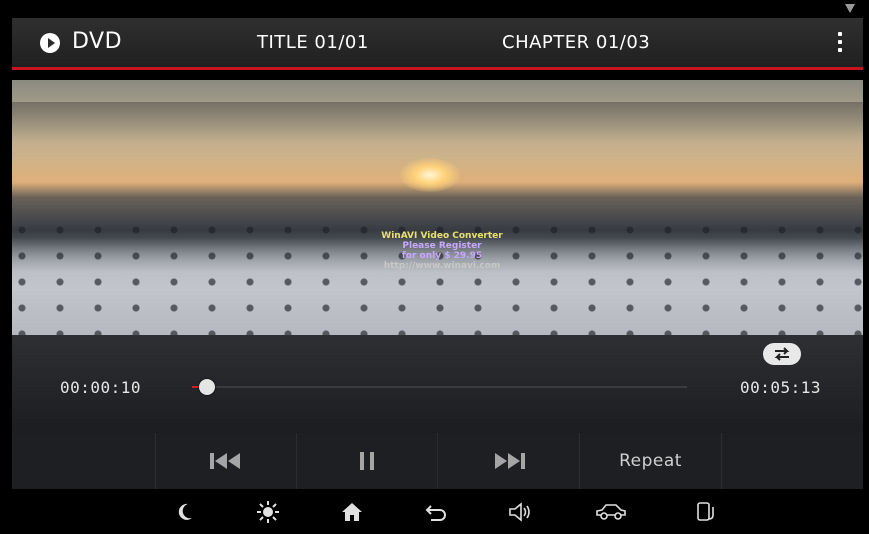 The width and height of the screenshot is (869, 534). I want to click on source-label: DVD, so click(97, 41).